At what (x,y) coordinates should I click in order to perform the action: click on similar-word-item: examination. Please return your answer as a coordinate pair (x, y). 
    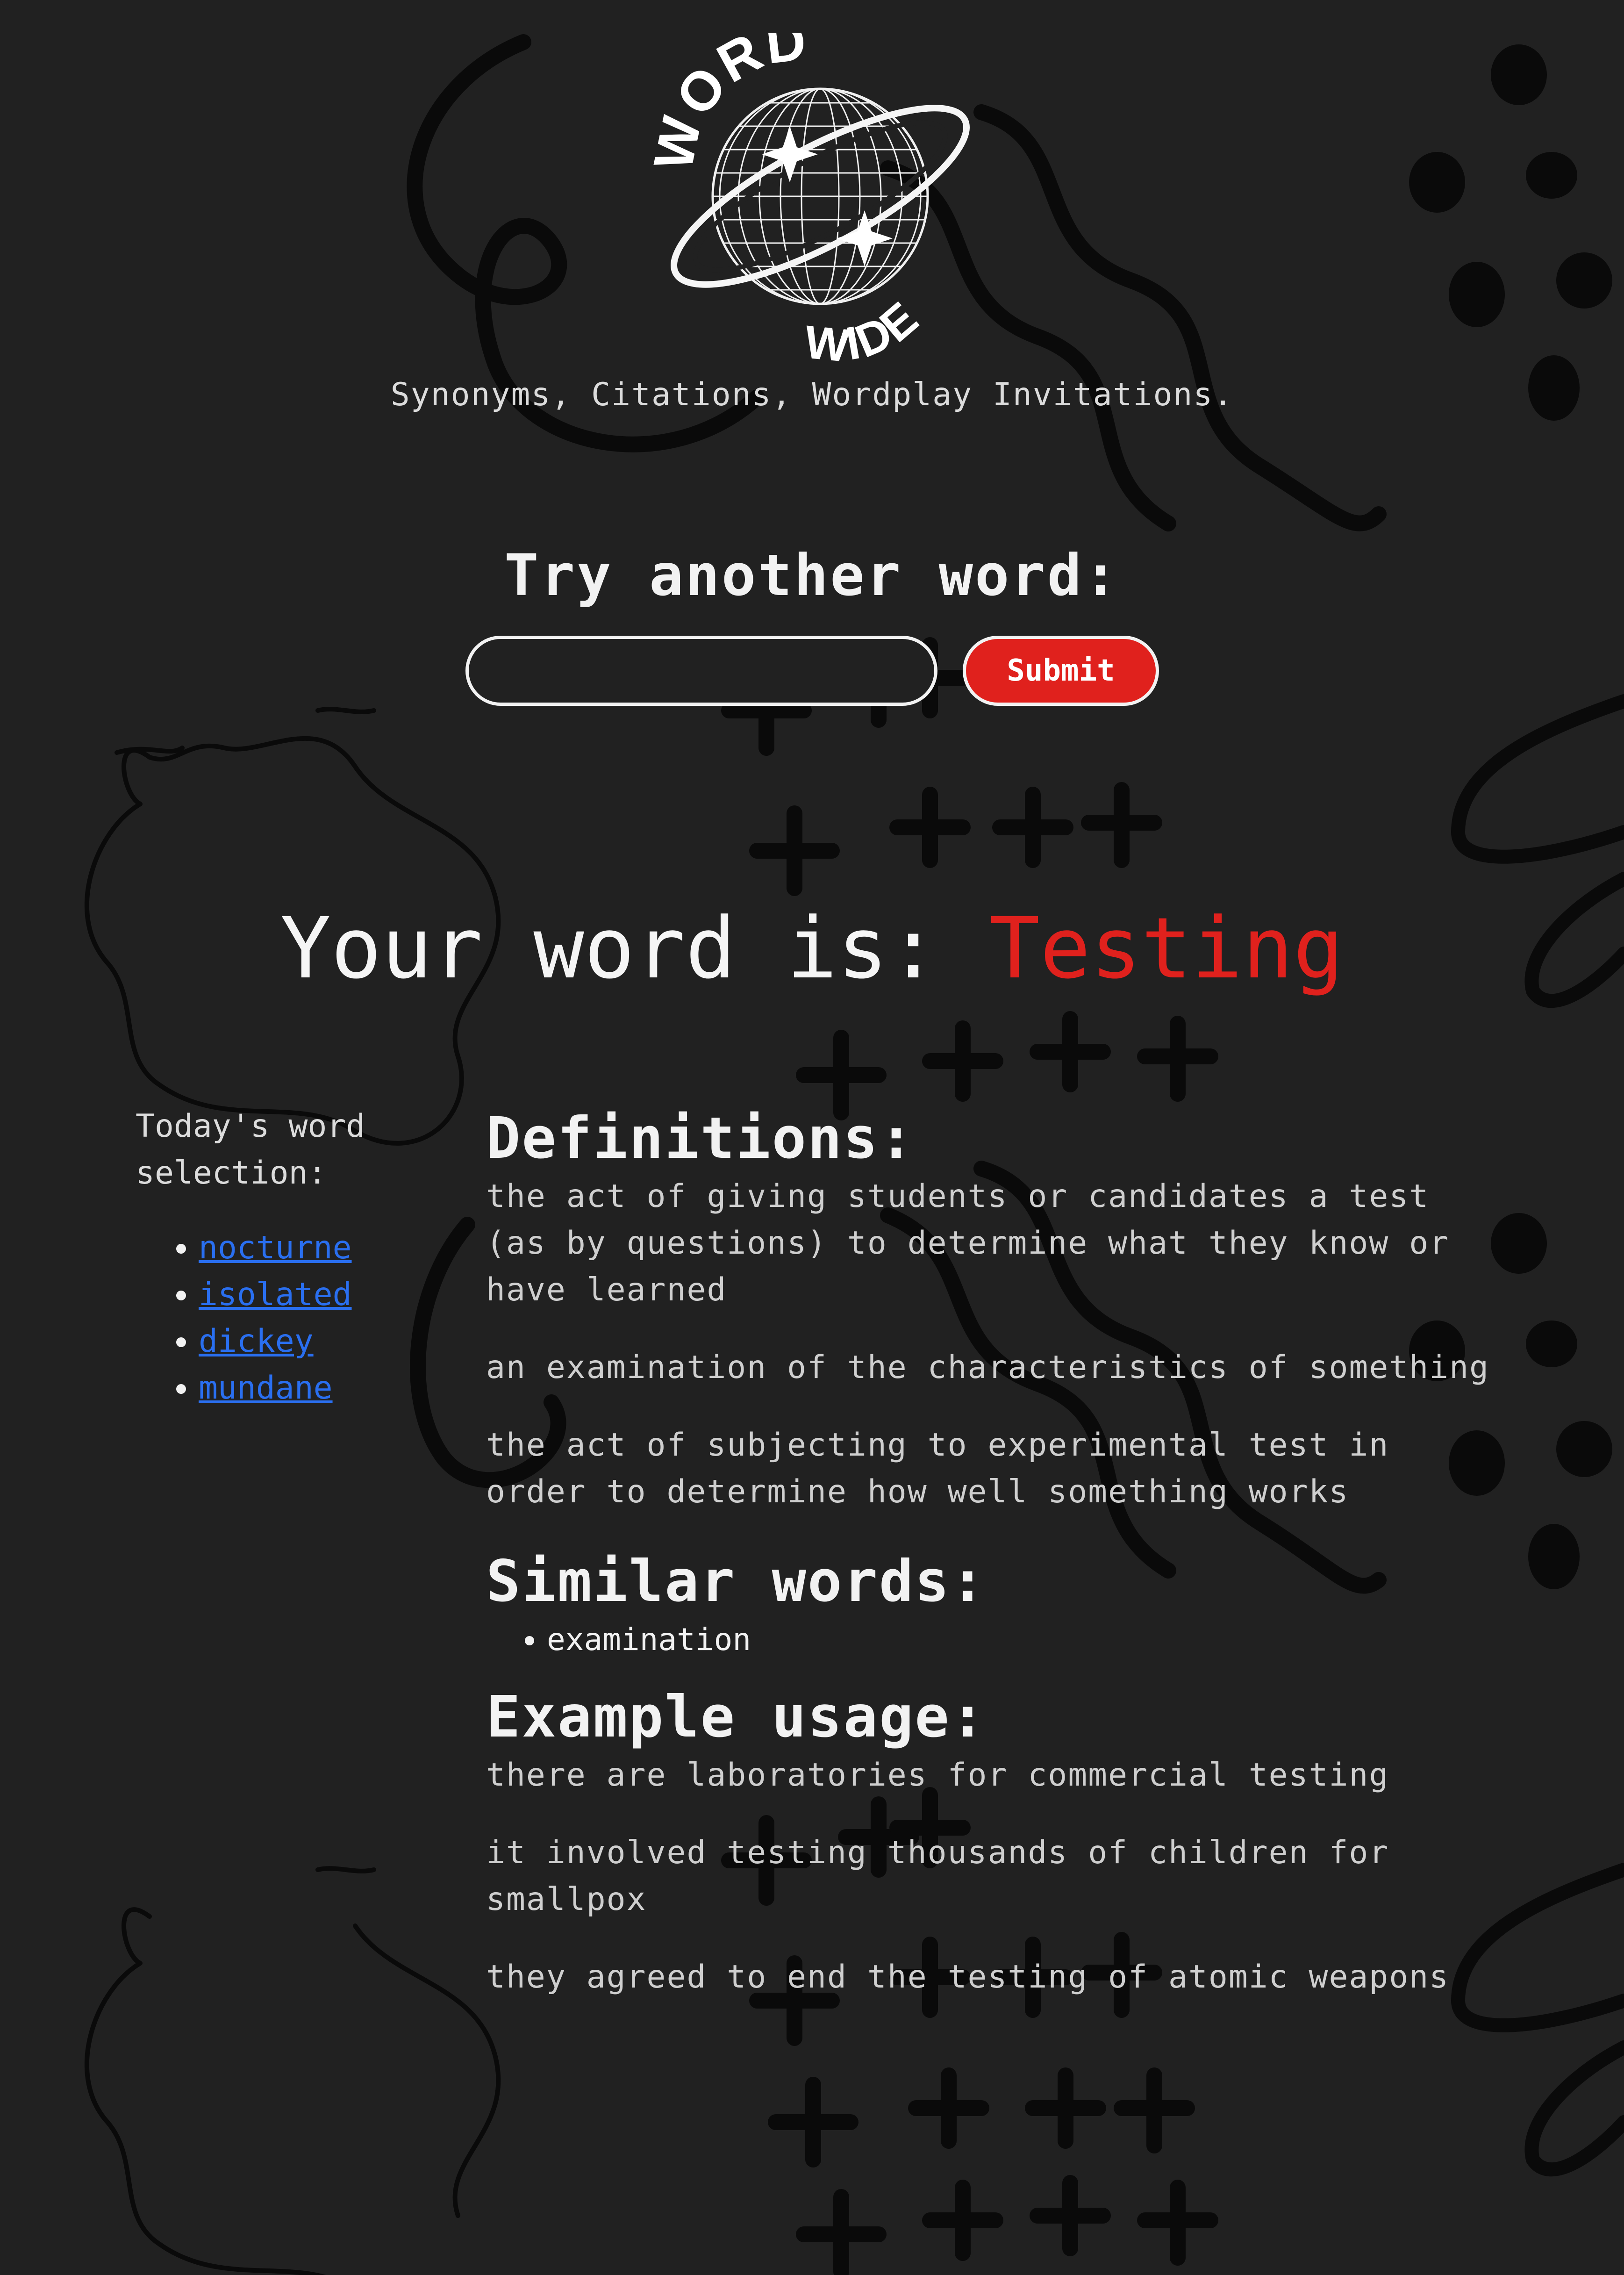
    Looking at the image, I should click on (1021, 1639).